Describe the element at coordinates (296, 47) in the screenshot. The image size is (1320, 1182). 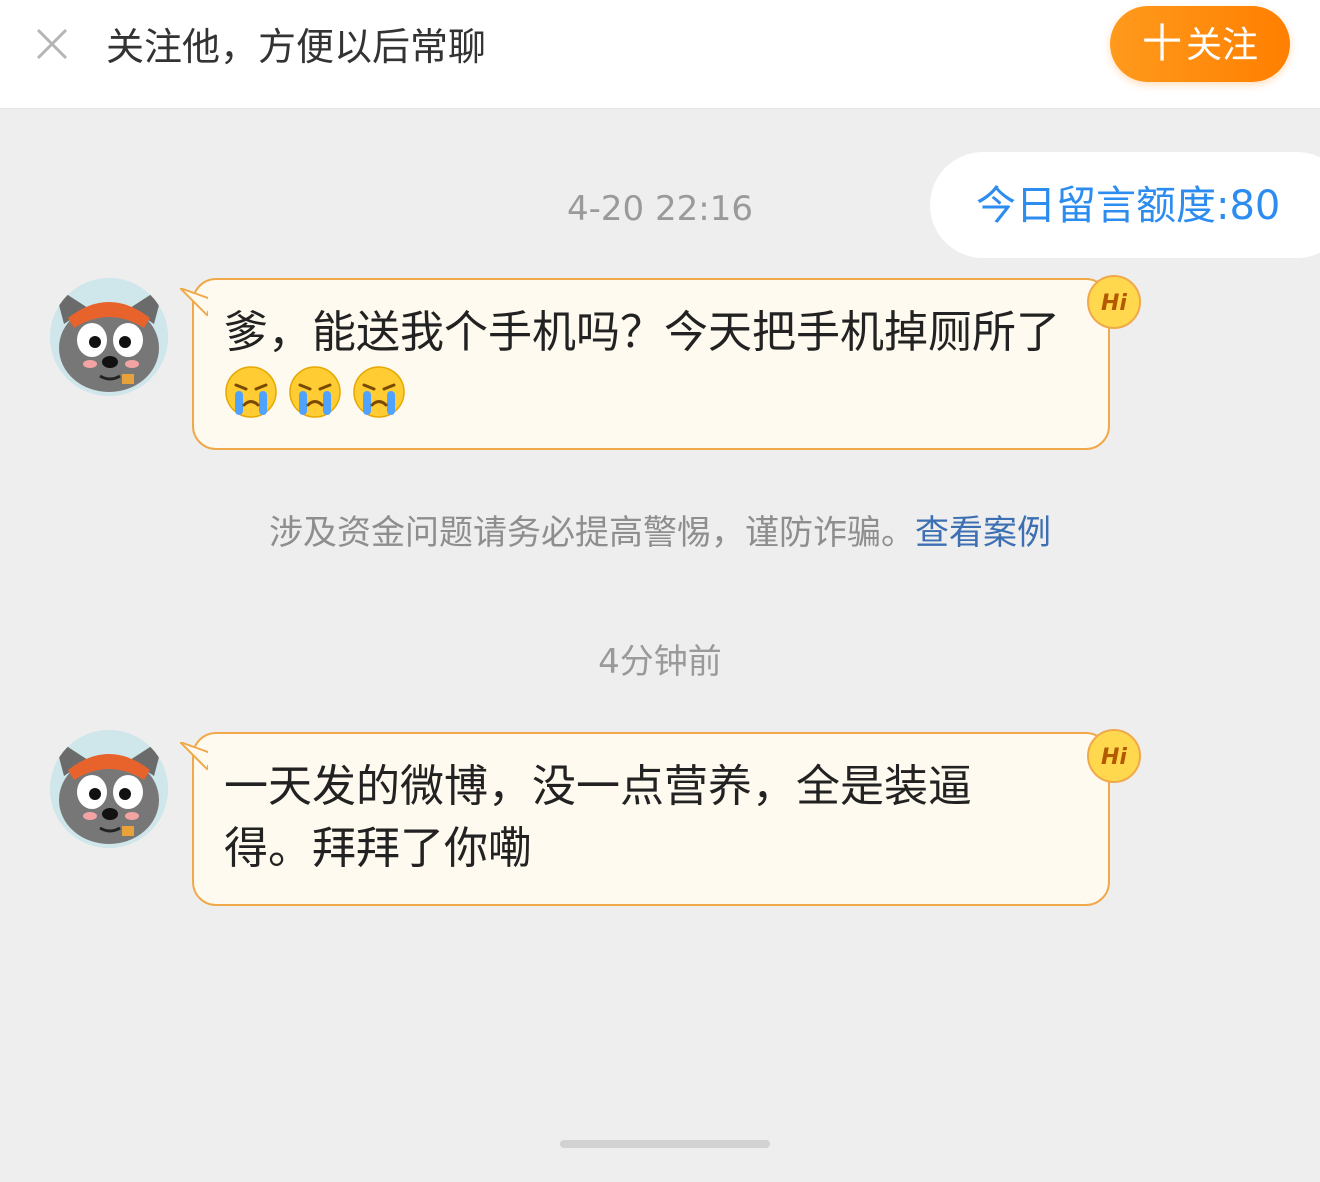
I see `follow-prompt-text: 关注他，方便以后常聊` at that location.